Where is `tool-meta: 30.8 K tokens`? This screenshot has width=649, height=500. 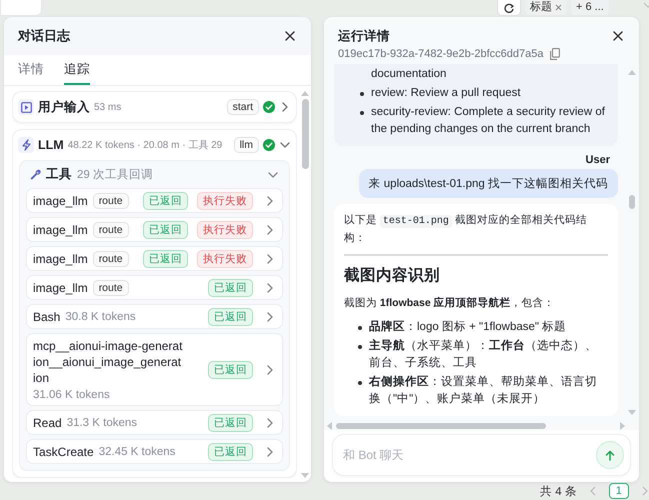 tool-meta: 30.8 K tokens is located at coordinates (100, 316).